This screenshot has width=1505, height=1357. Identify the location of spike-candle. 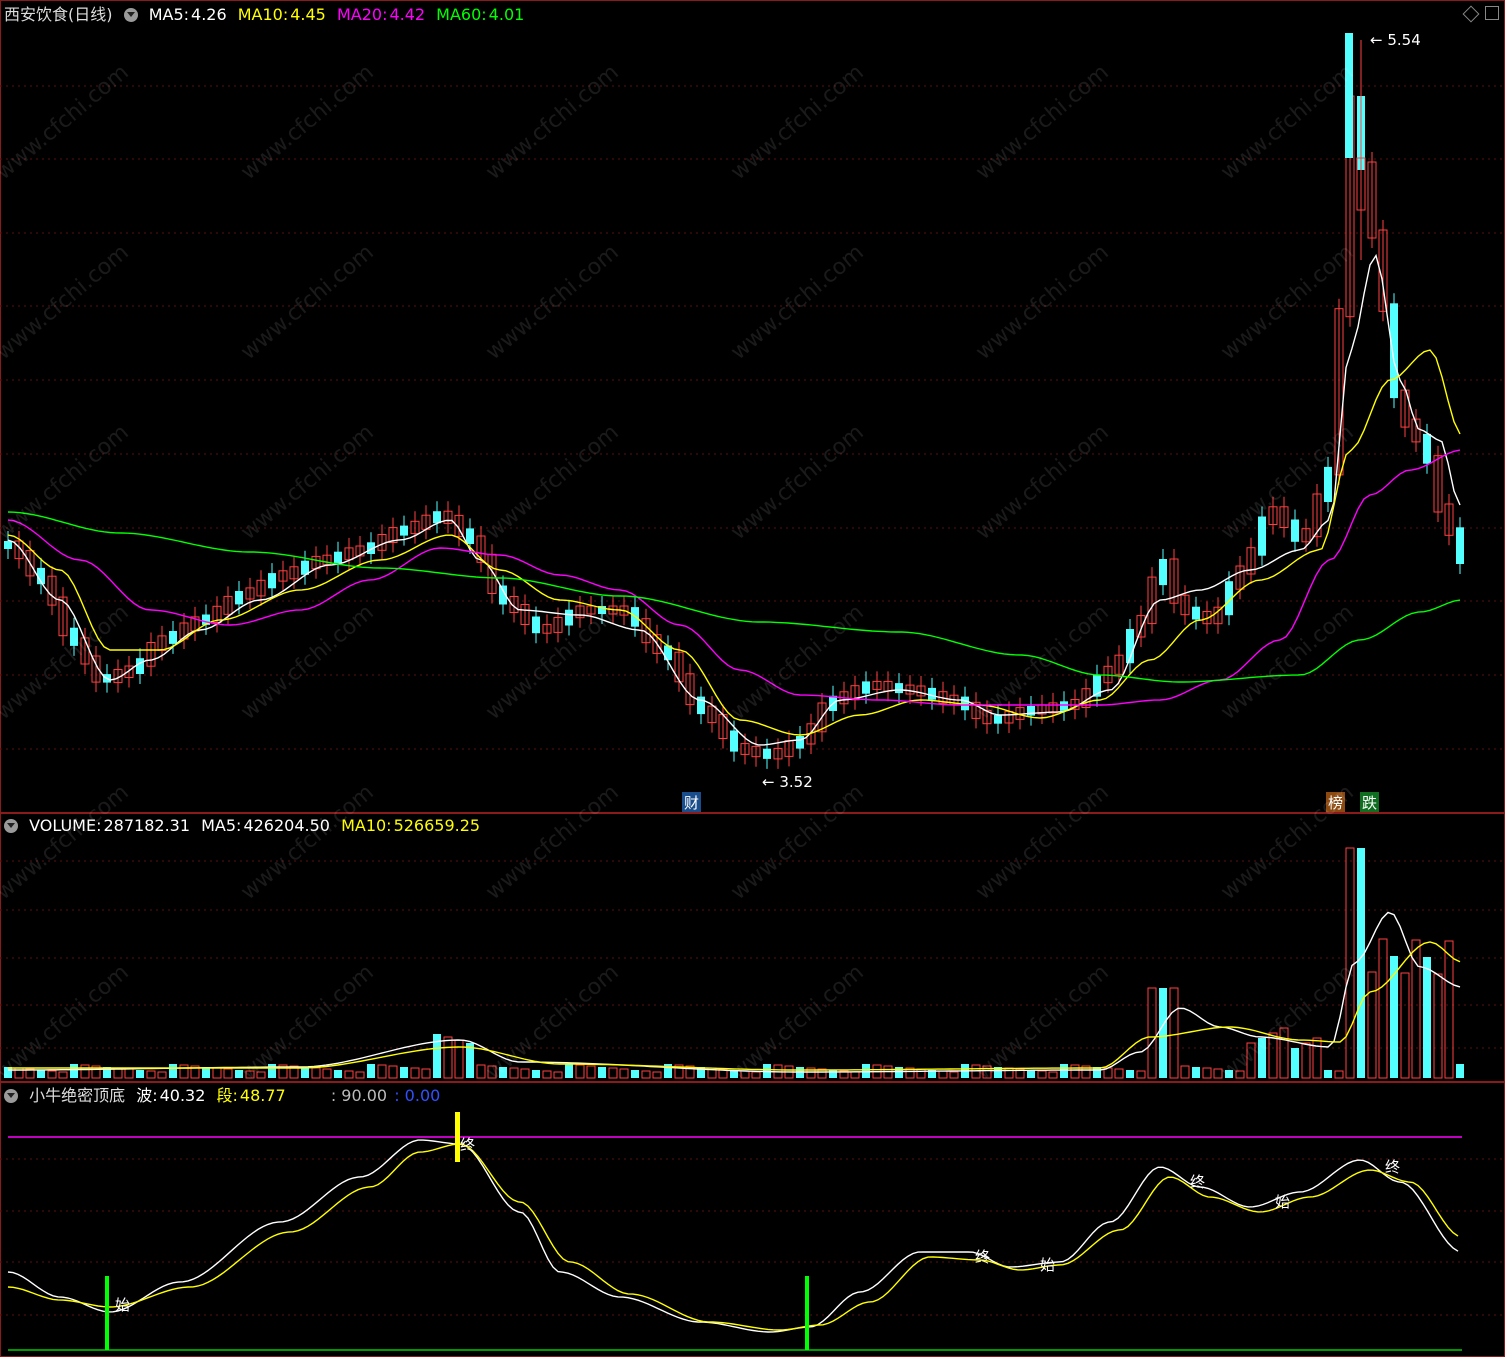
(1349, 95).